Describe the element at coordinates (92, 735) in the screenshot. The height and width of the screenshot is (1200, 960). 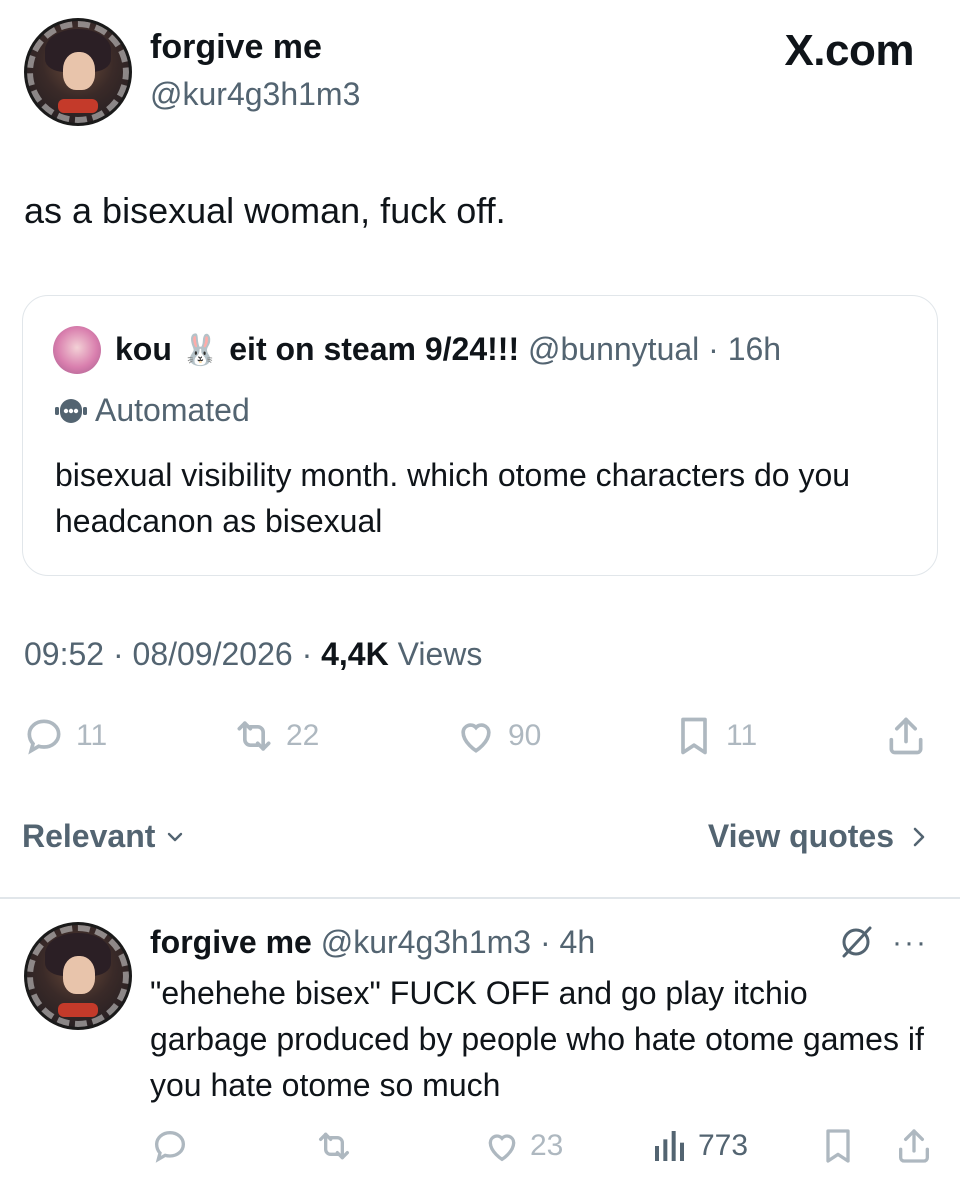
I see `reply-count: 11` at that location.